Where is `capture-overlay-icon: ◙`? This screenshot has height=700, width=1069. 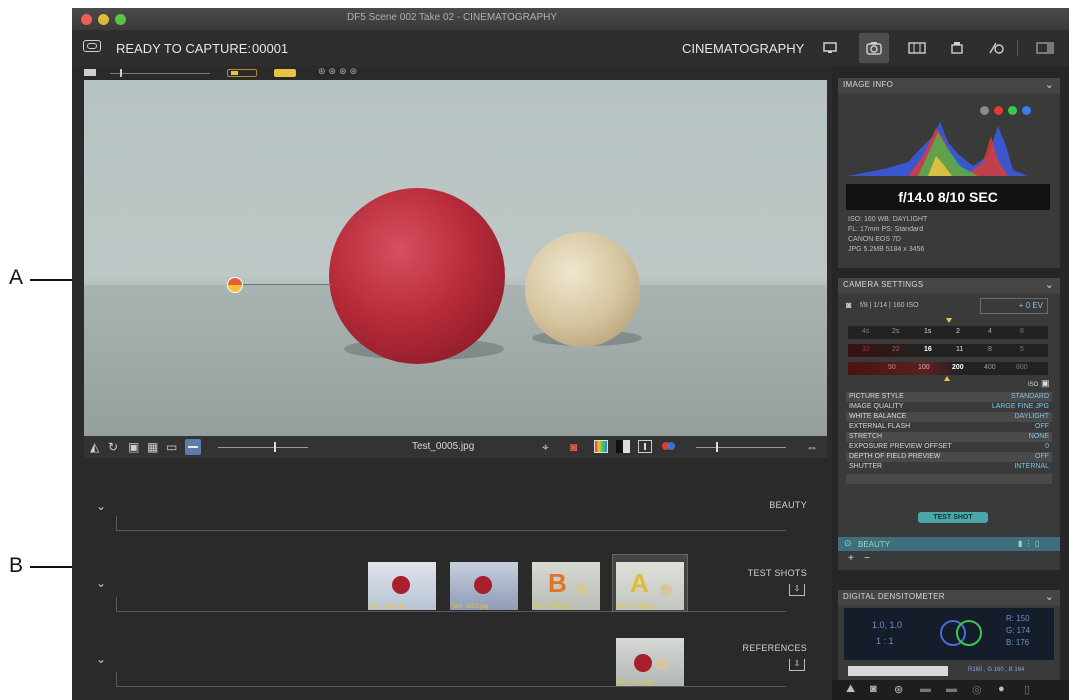
capture-overlay-icon: ◙ is located at coordinates (573, 447).